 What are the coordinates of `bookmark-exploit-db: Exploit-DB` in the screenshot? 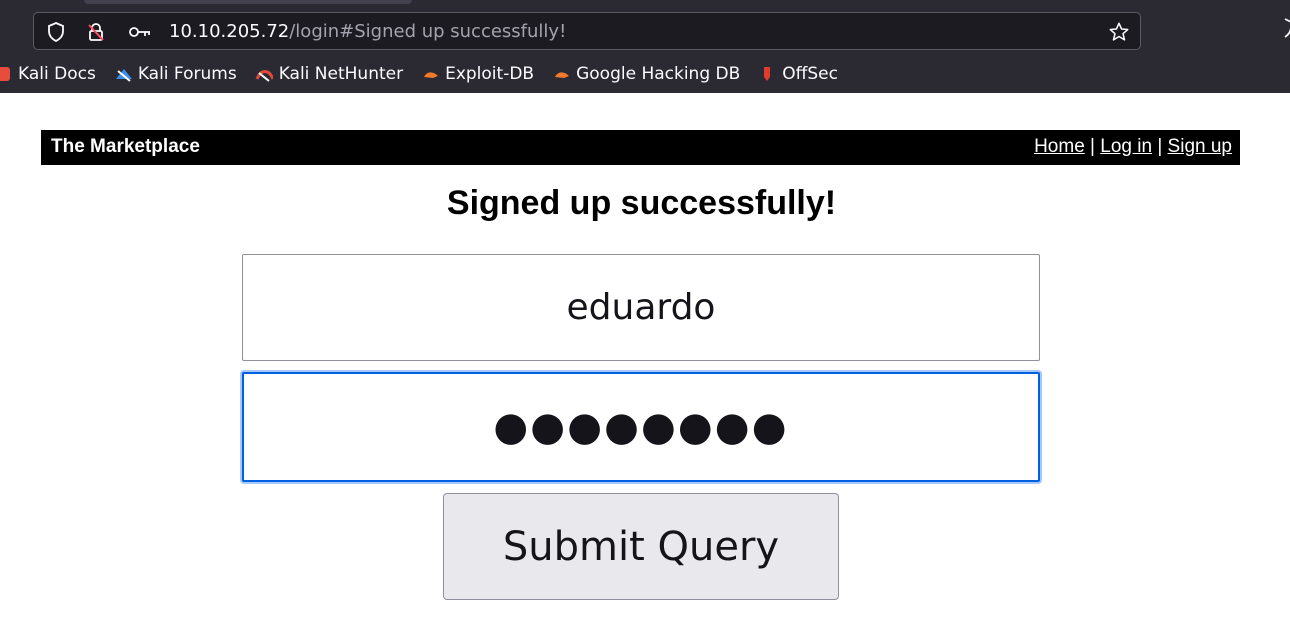 It's located at (477, 74).